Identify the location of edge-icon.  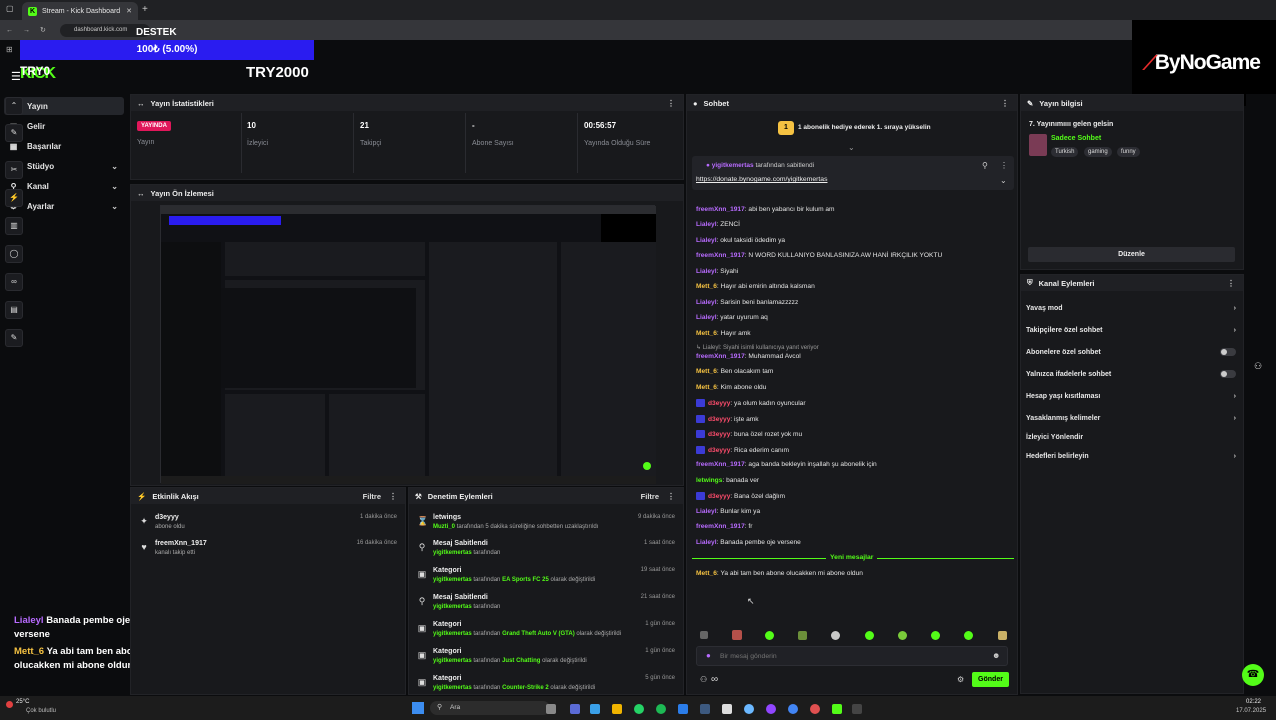
(595, 709).